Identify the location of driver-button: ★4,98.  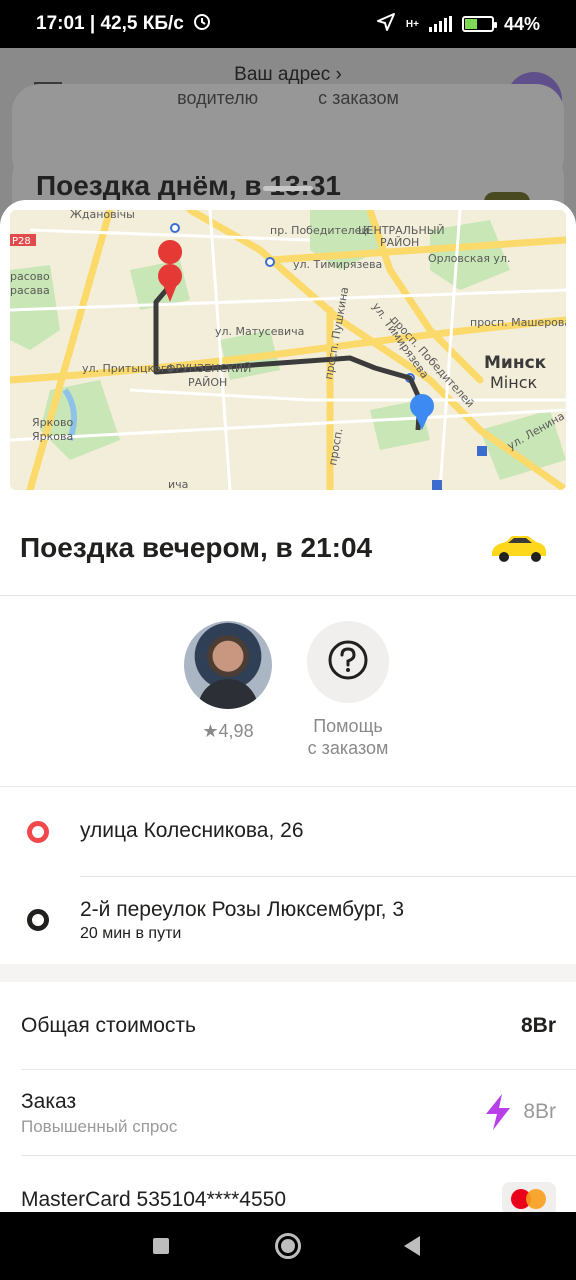
(228, 681).